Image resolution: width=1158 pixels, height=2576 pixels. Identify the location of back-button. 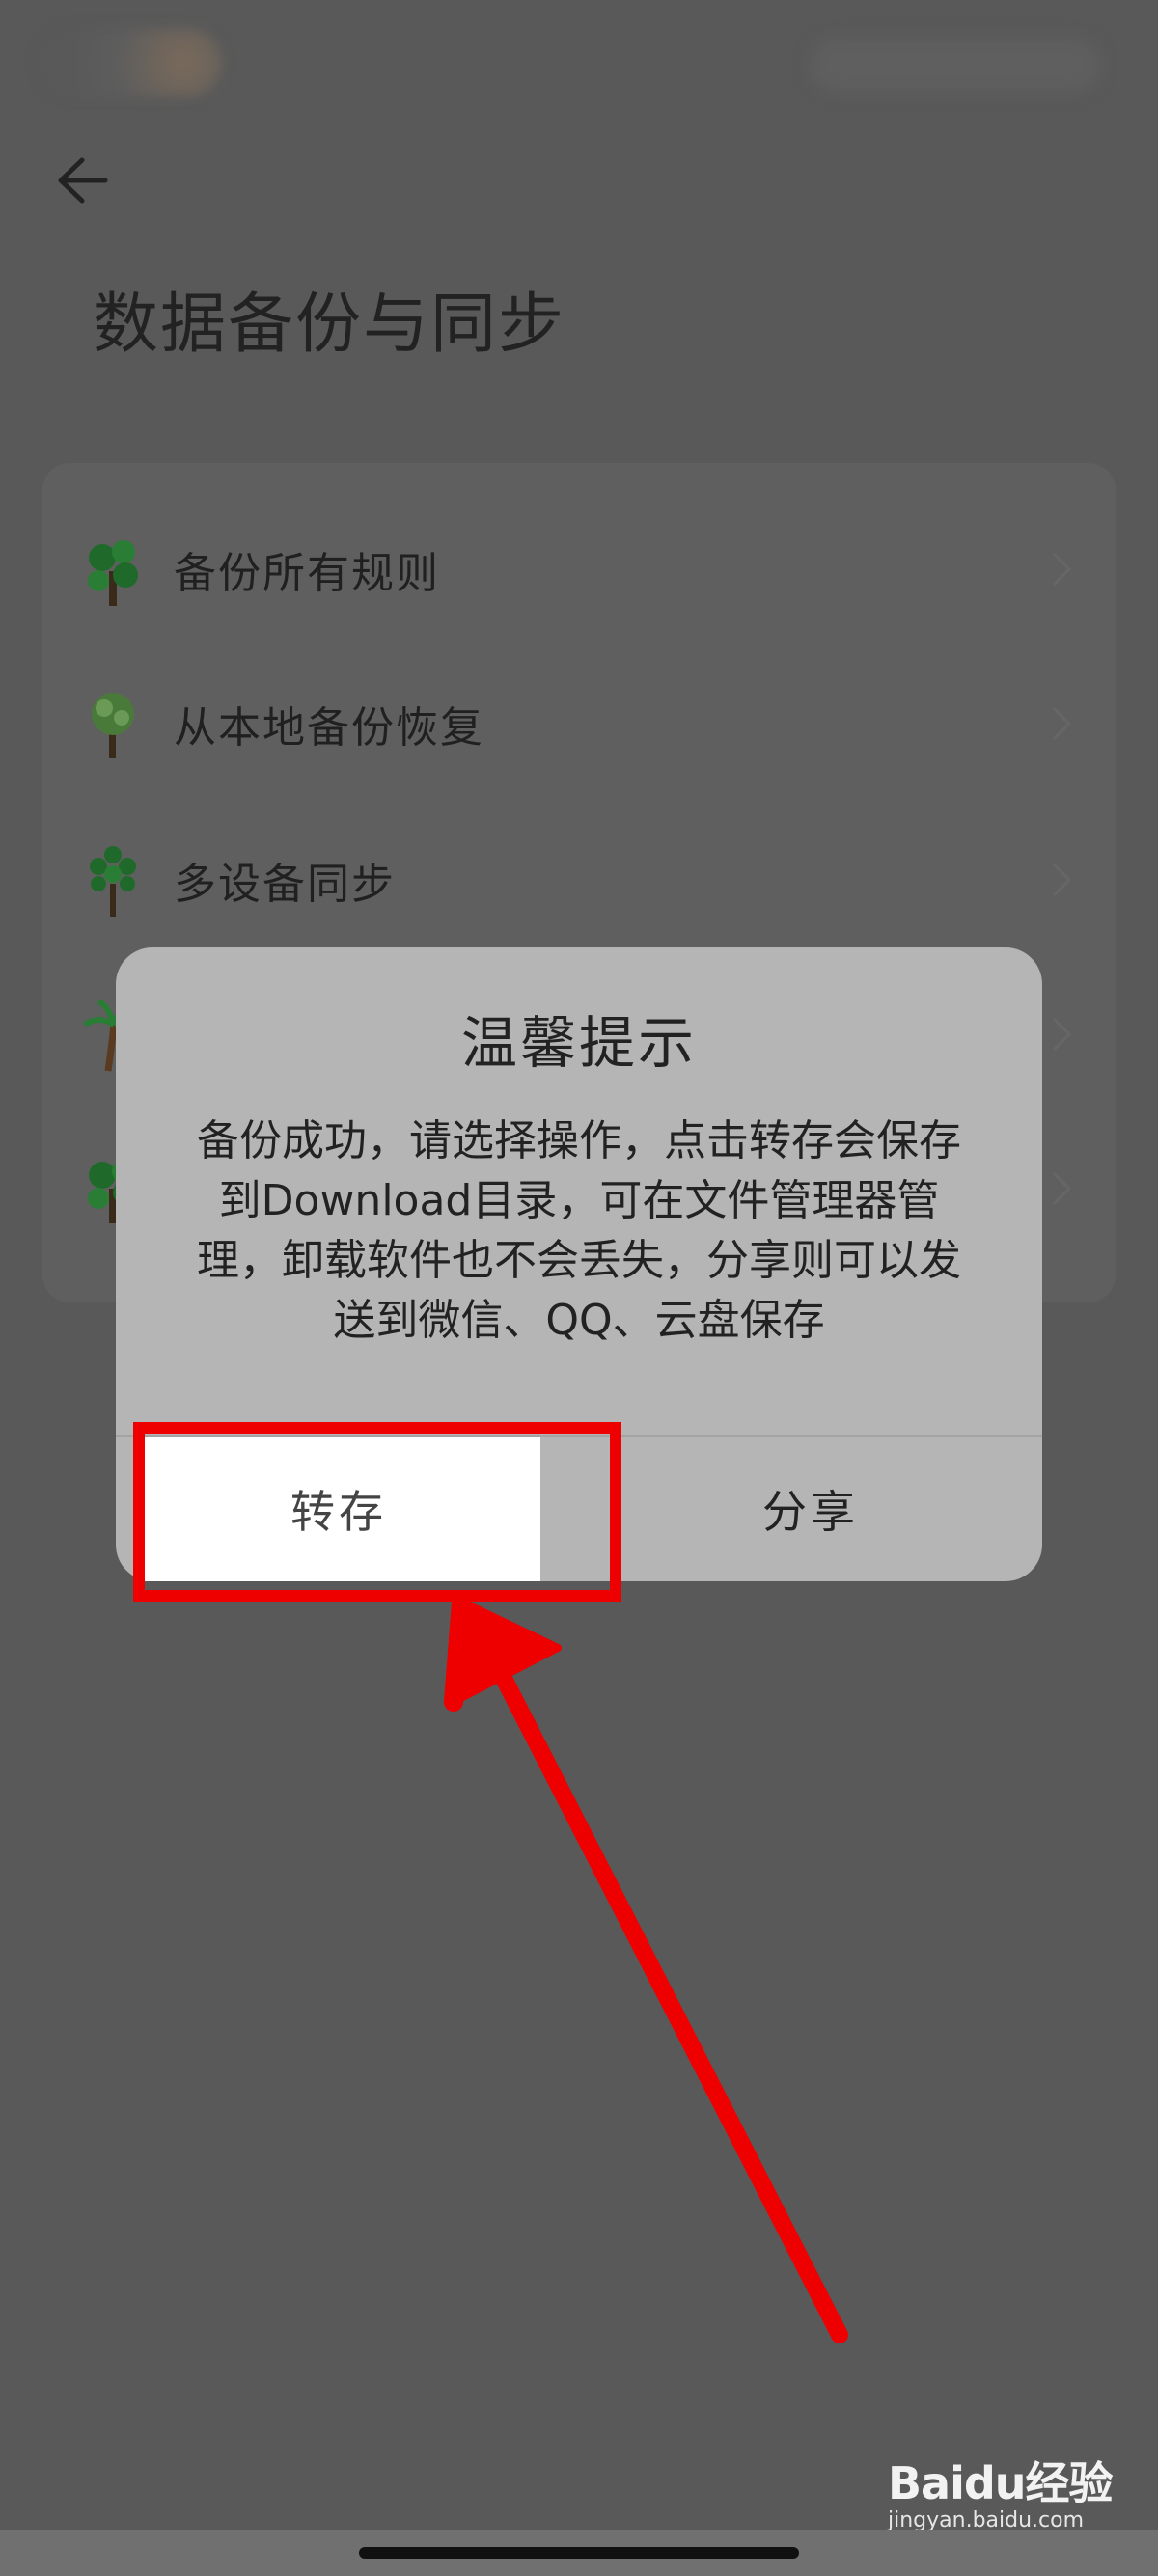
(82, 180).